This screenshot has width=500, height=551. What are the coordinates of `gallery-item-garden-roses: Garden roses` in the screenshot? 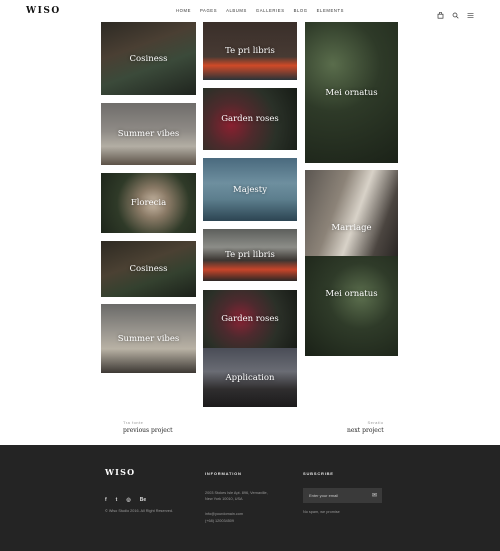 It's located at (250, 119).